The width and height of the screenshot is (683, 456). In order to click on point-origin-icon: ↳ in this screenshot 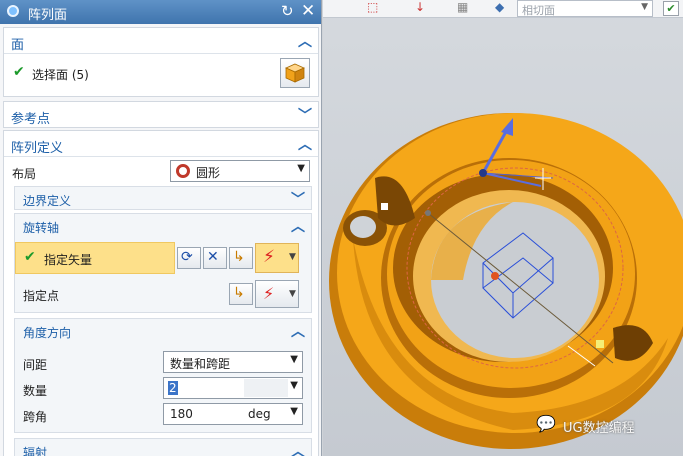, I will do `click(239, 293)`.